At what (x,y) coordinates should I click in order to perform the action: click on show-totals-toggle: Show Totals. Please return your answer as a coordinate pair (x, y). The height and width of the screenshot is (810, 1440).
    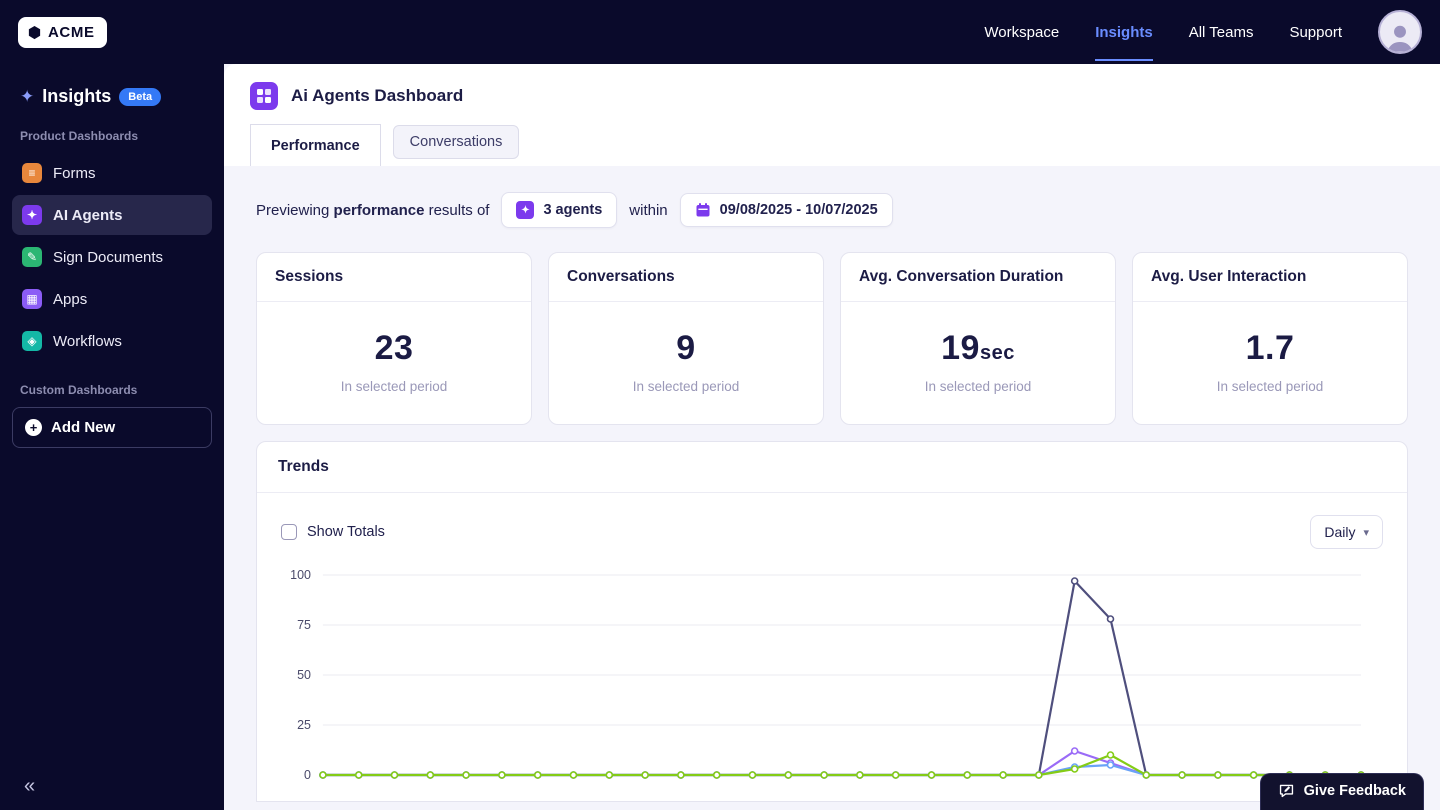
    Looking at the image, I should click on (333, 532).